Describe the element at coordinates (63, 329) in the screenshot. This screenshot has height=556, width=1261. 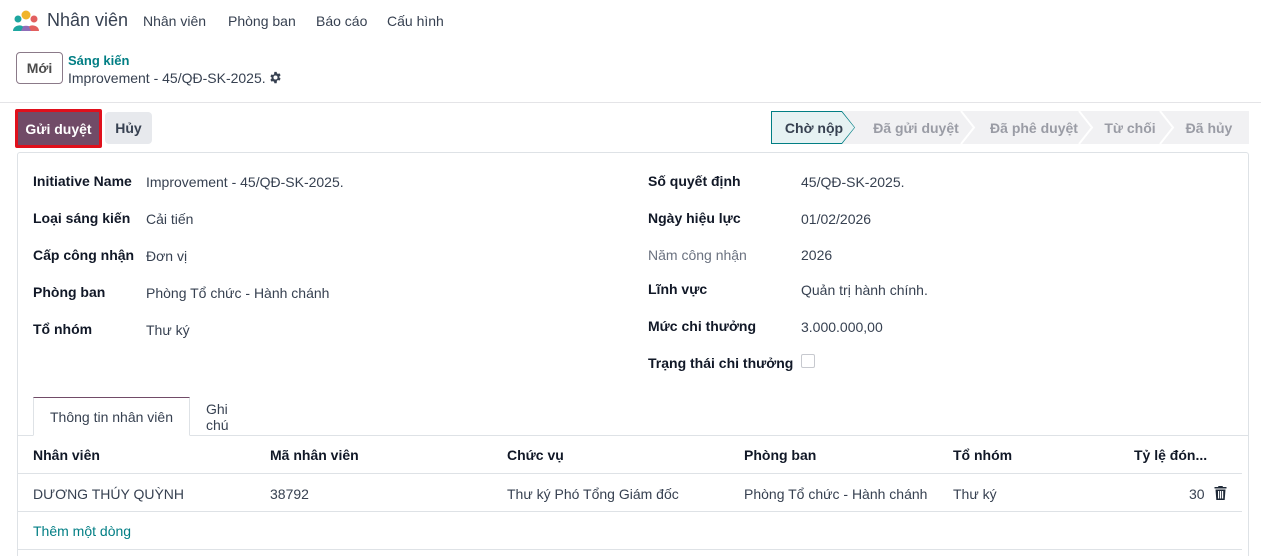
I see `label-team: Tổ nhóm` at that location.